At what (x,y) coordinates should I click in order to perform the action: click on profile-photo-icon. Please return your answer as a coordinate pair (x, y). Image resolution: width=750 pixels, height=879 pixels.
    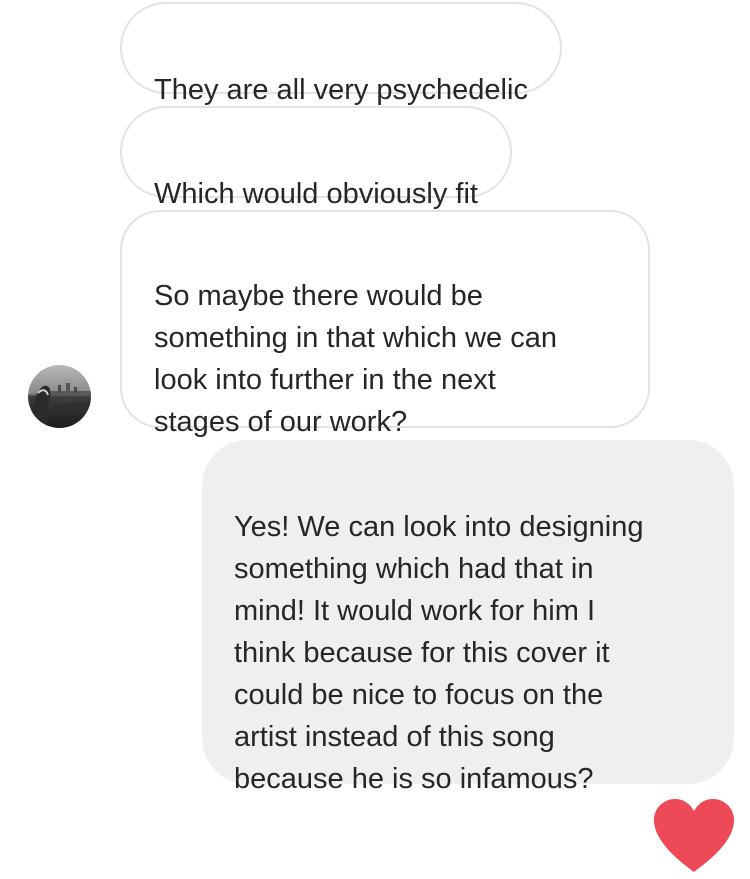
    Looking at the image, I should click on (59, 396).